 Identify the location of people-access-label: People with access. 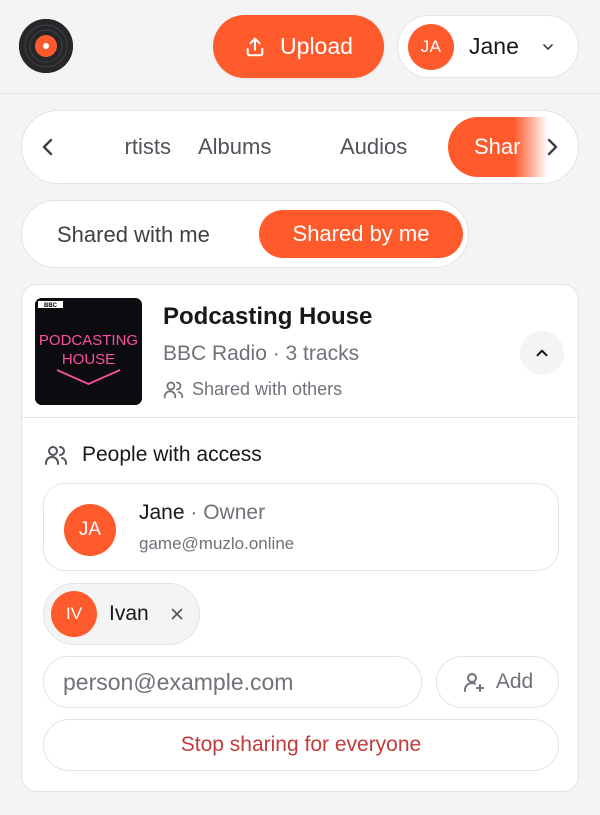
(172, 454).